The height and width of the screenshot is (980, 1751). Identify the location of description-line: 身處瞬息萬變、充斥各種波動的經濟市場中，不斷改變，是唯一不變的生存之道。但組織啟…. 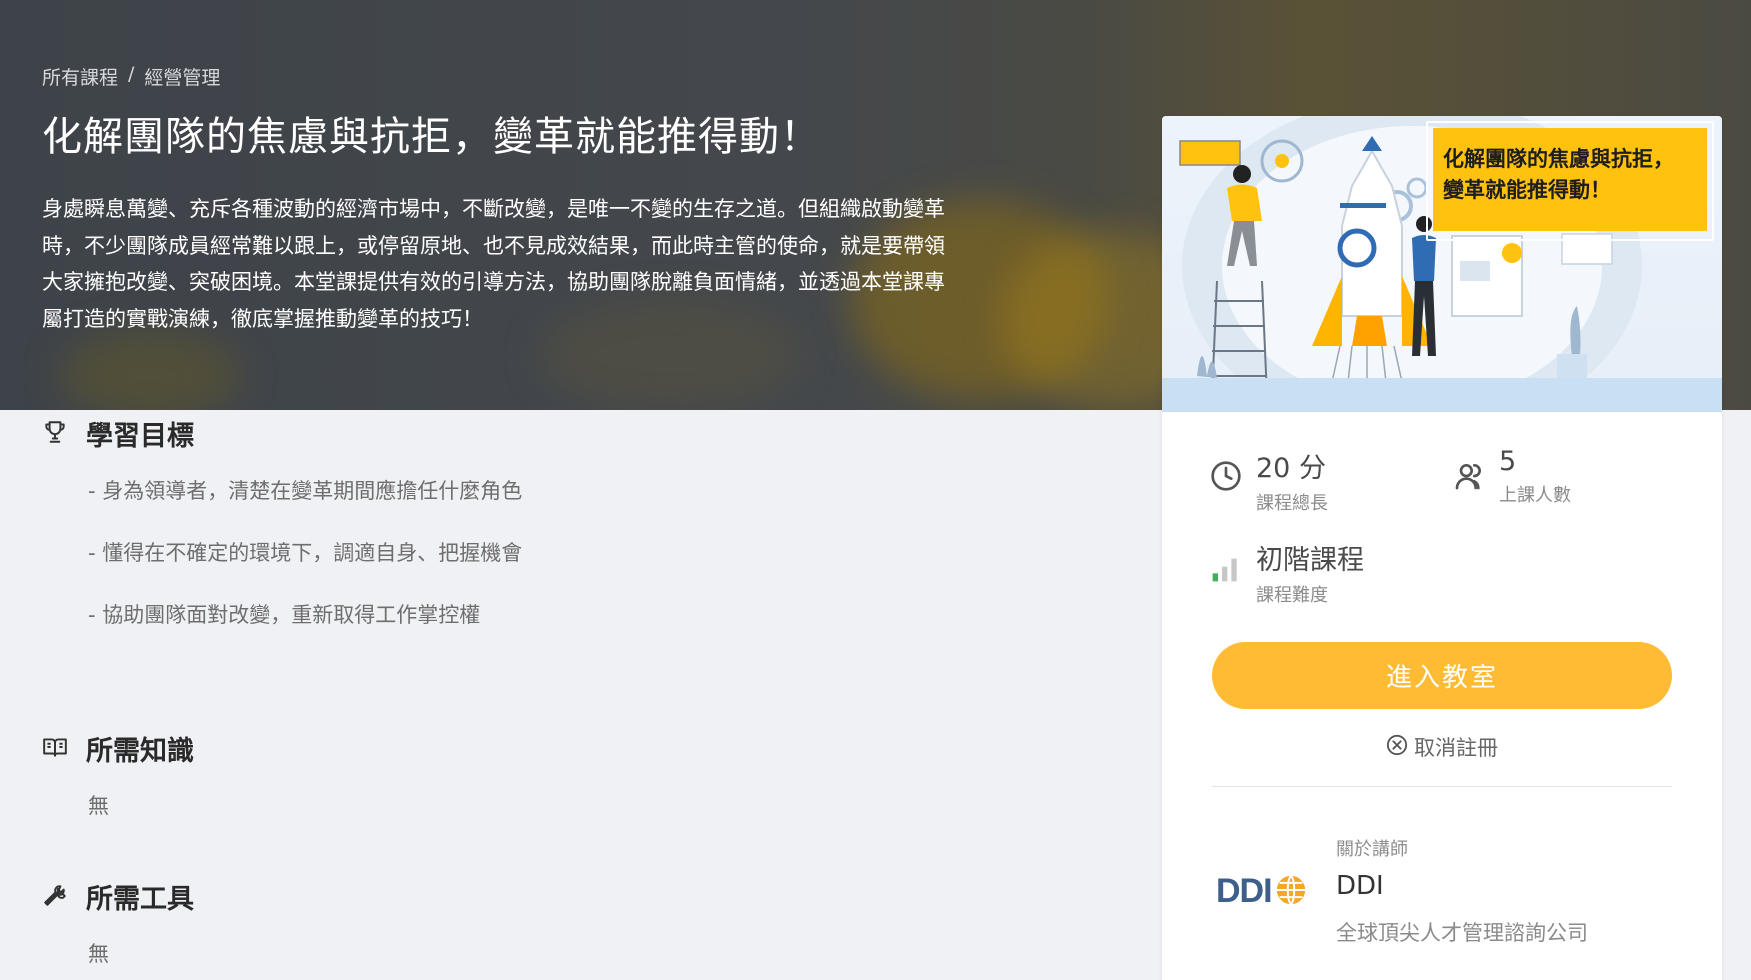
(493, 209).